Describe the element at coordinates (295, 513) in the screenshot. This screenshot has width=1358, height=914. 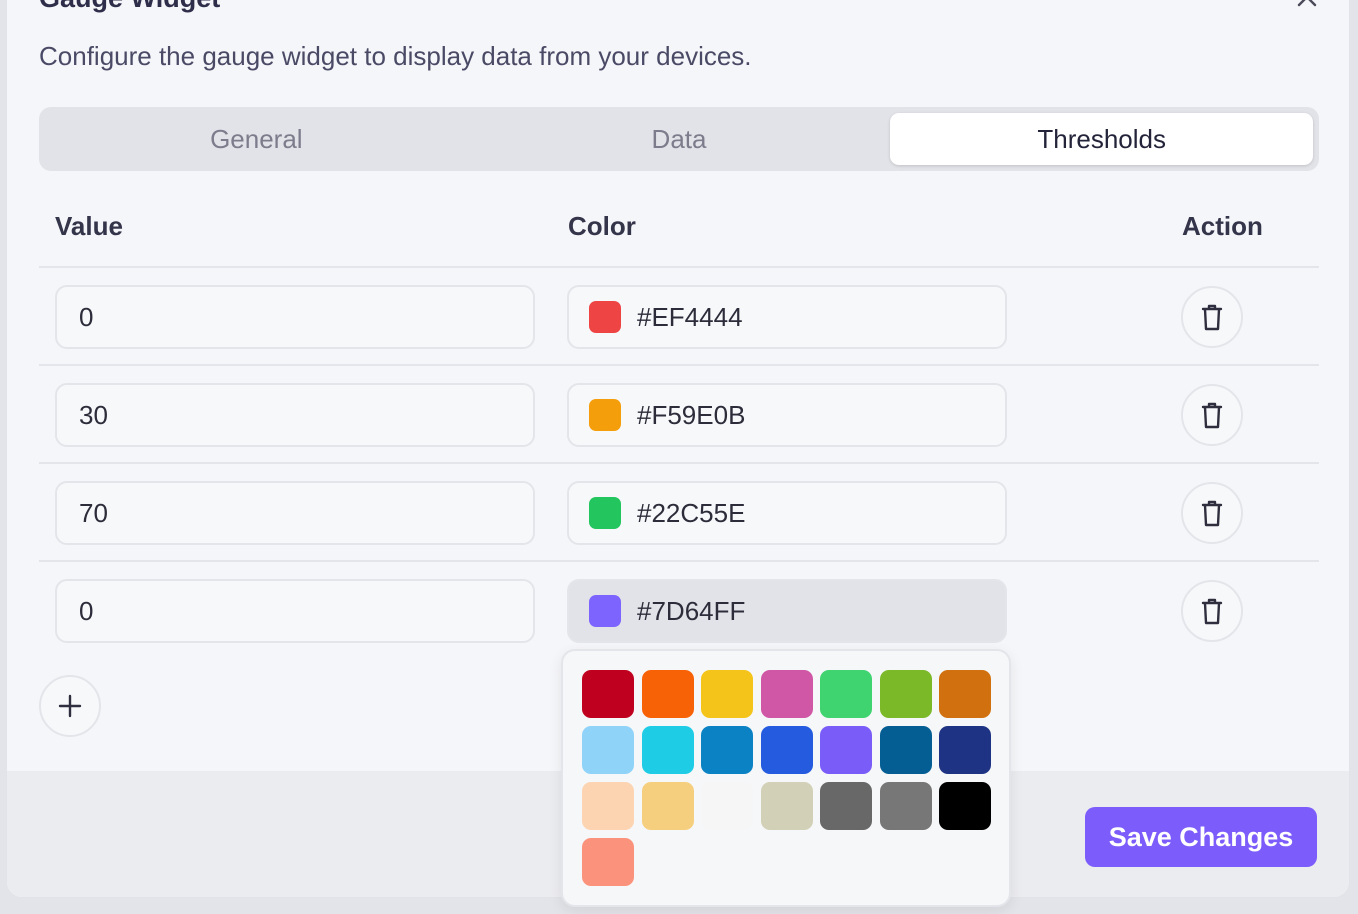
I see `threshold-value-input: 70` at that location.